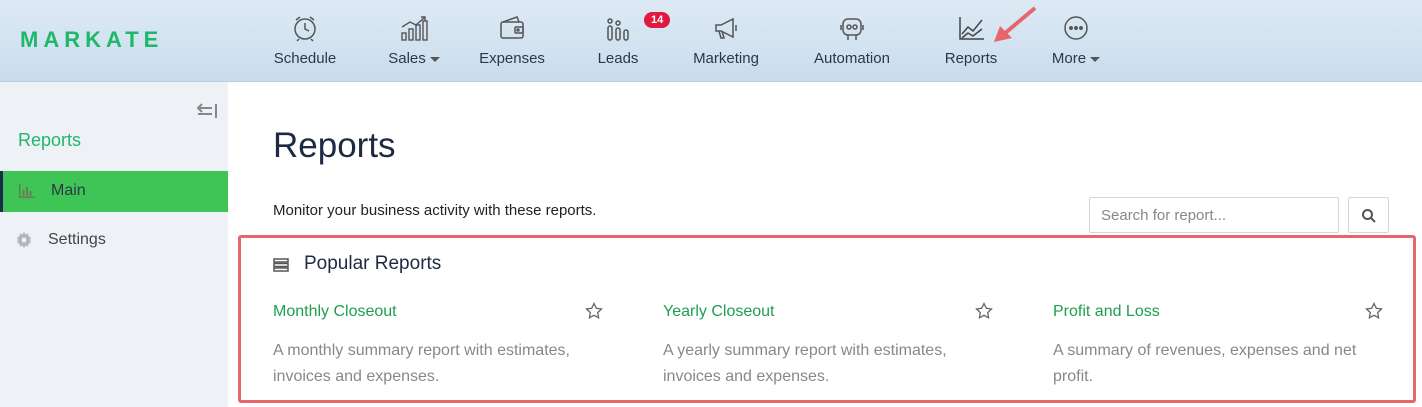  I want to click on nav-automation: Automation, so click(852, 41).